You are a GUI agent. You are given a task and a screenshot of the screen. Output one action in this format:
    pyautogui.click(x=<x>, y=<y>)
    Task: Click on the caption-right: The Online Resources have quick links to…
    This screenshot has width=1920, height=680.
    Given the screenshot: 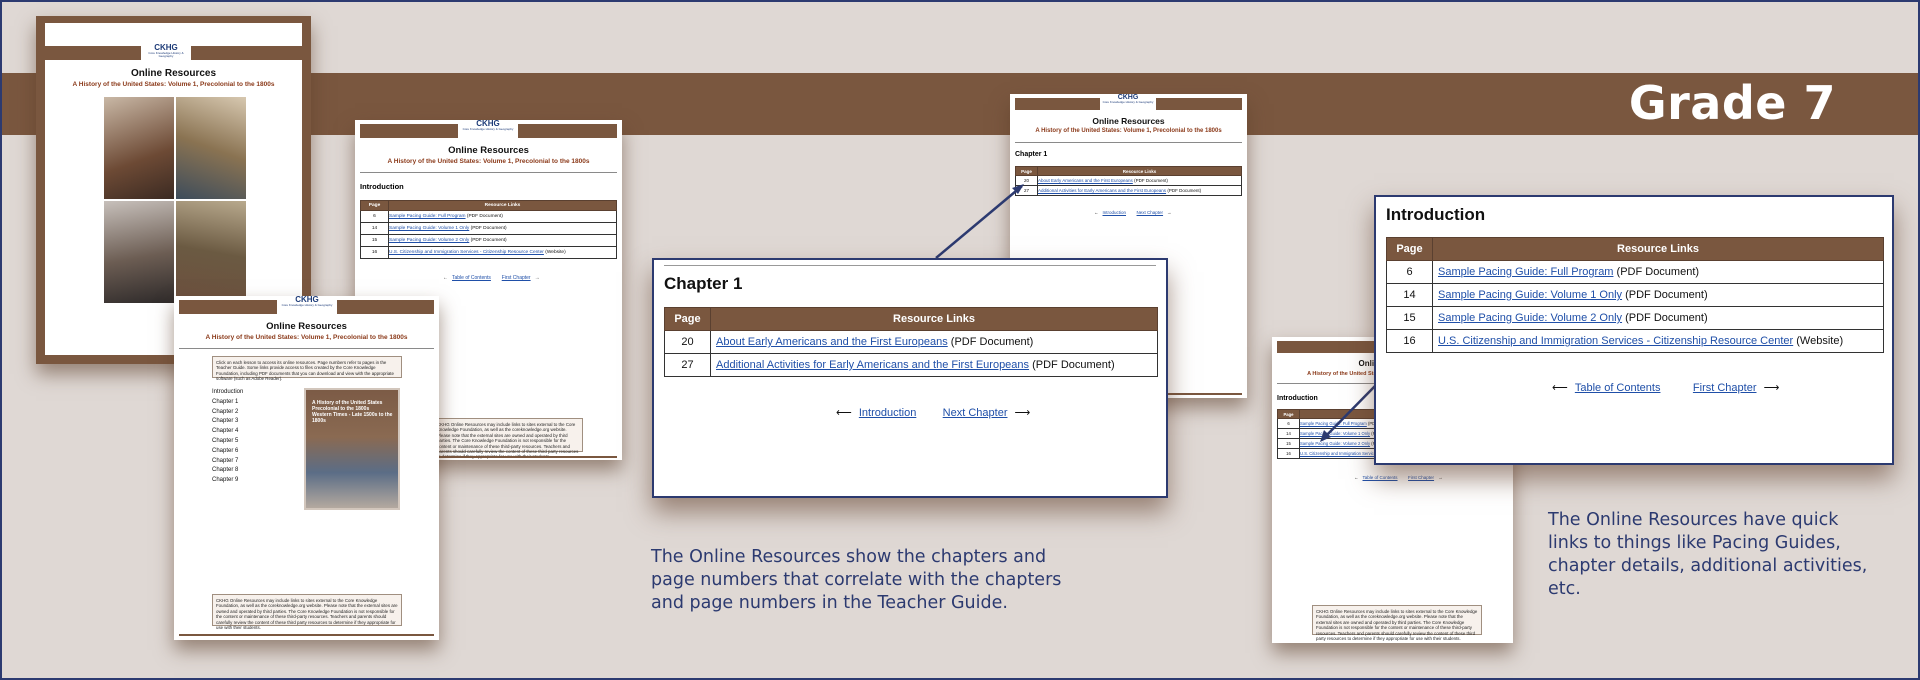 What is the action you would take?
    pyautogui.click(x=1708, y=554)
    